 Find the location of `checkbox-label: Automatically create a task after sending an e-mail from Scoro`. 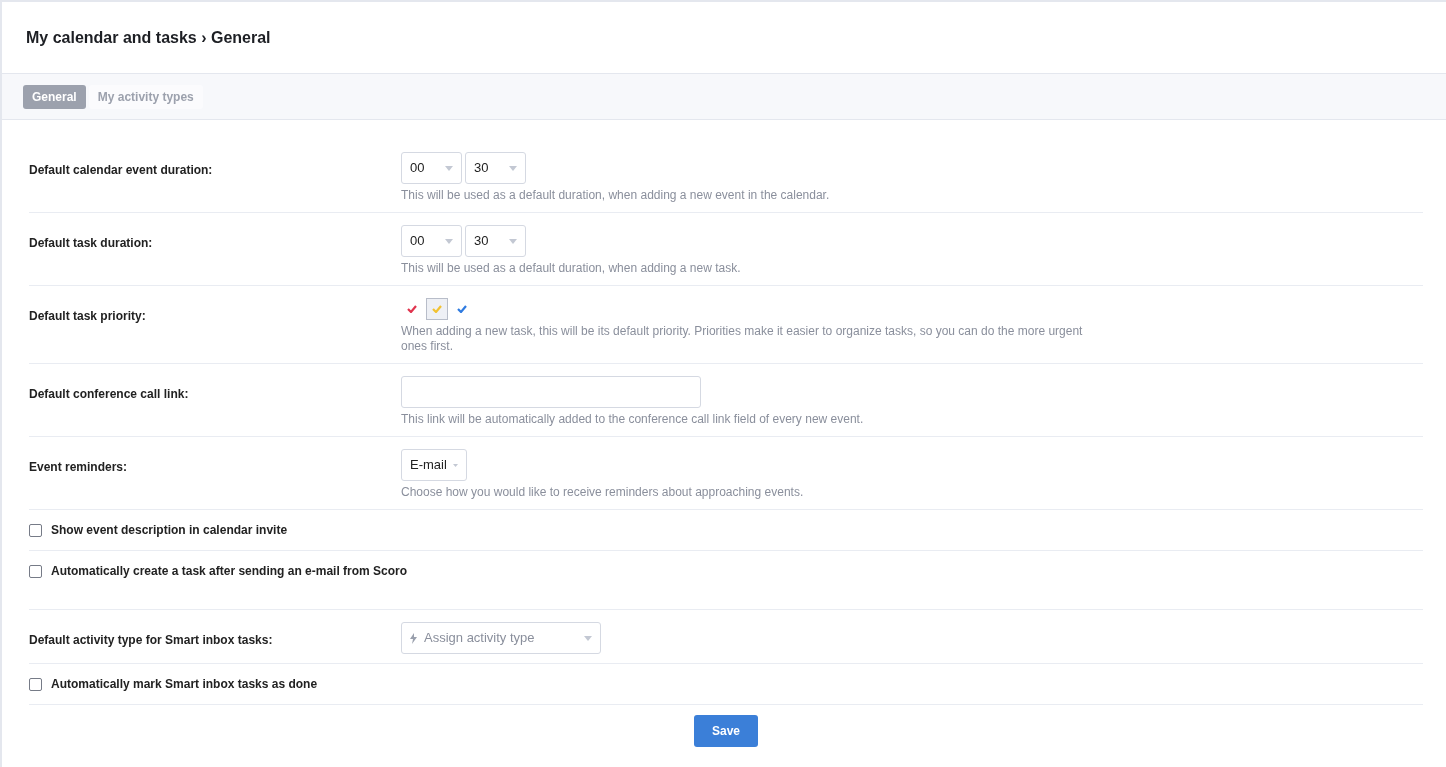

checkbox-label: Automatically create a task after sending an e-mail from Scoro is located at coordinates (229, 571).